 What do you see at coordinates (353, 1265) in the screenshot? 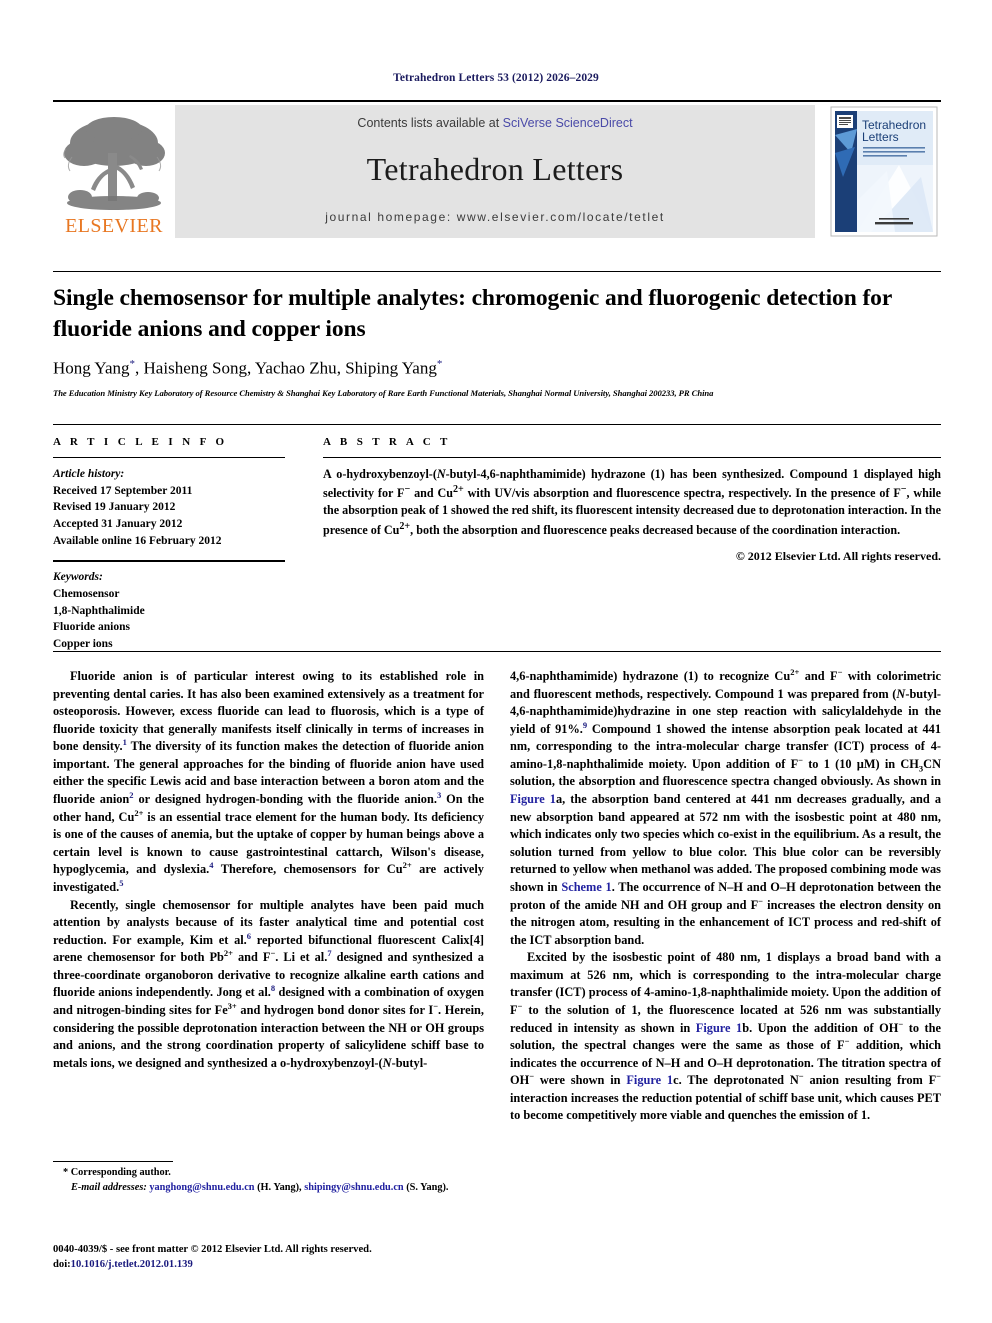
I see `doi-line: doi:10.1016/j.tetlet.2012.01.139` at bounding box center [353, 1265].